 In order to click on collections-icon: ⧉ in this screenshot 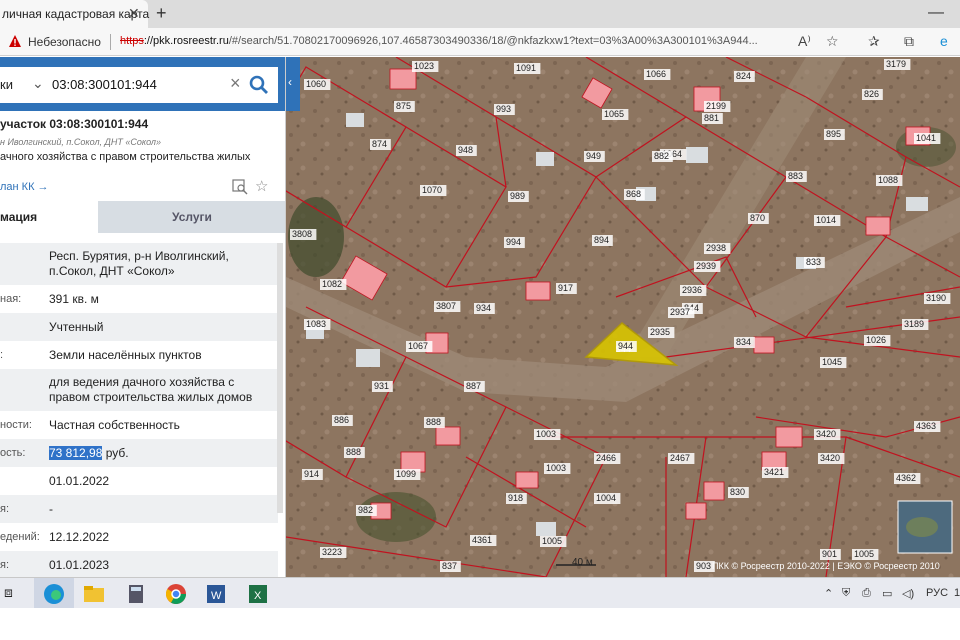, I will do `click(909, 41)`.